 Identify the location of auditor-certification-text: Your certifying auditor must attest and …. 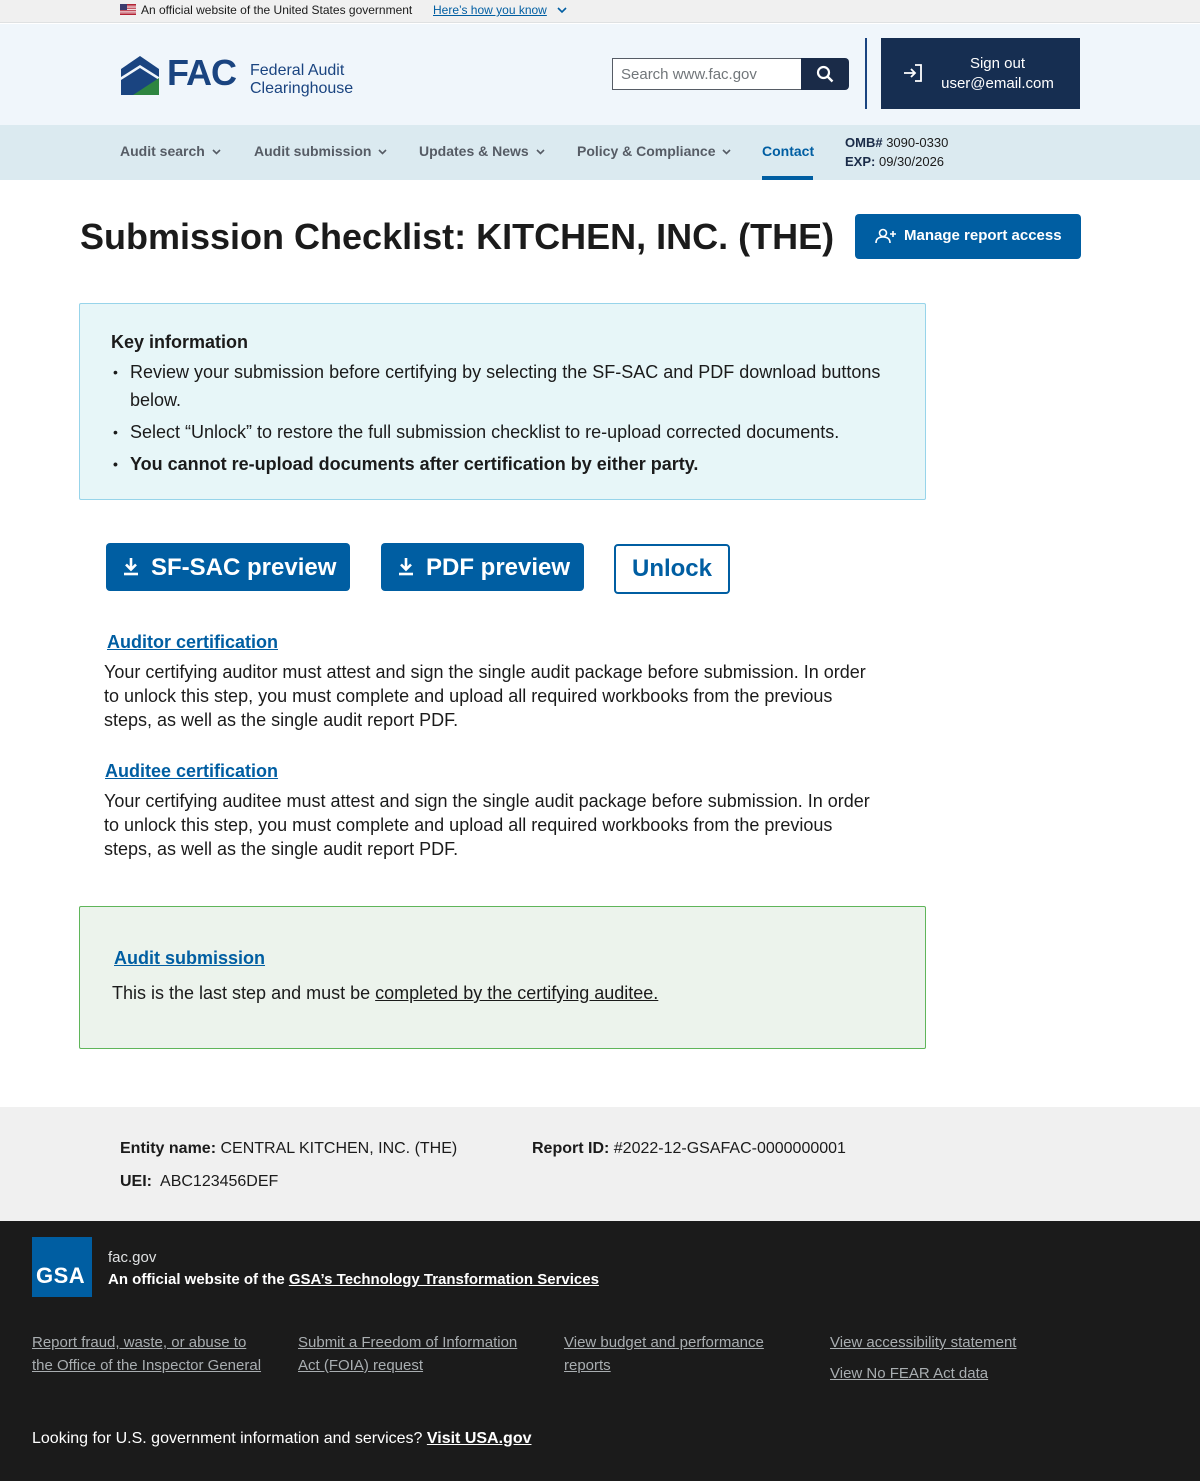
(485, 696).